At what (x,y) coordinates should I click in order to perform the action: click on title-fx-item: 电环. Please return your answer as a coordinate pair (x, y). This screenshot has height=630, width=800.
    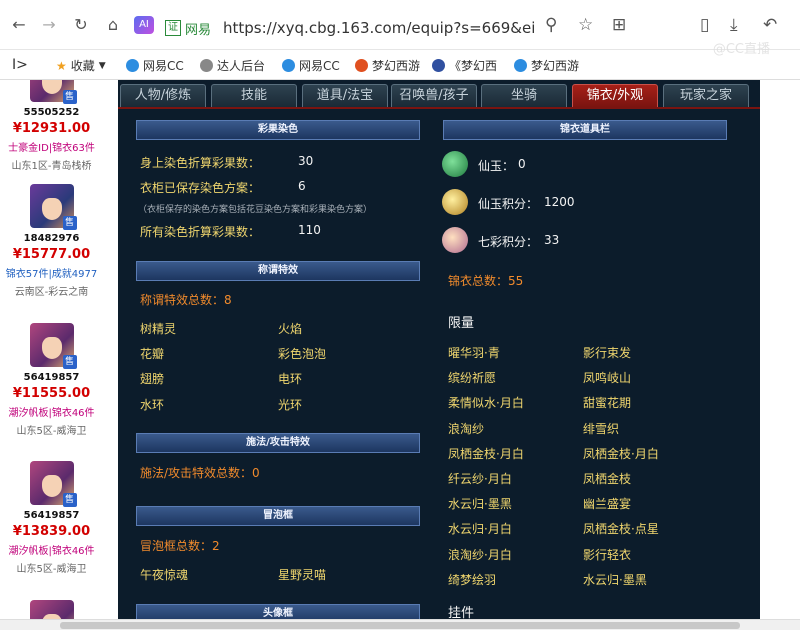
    Looking at the image, I should click on (290, 379).